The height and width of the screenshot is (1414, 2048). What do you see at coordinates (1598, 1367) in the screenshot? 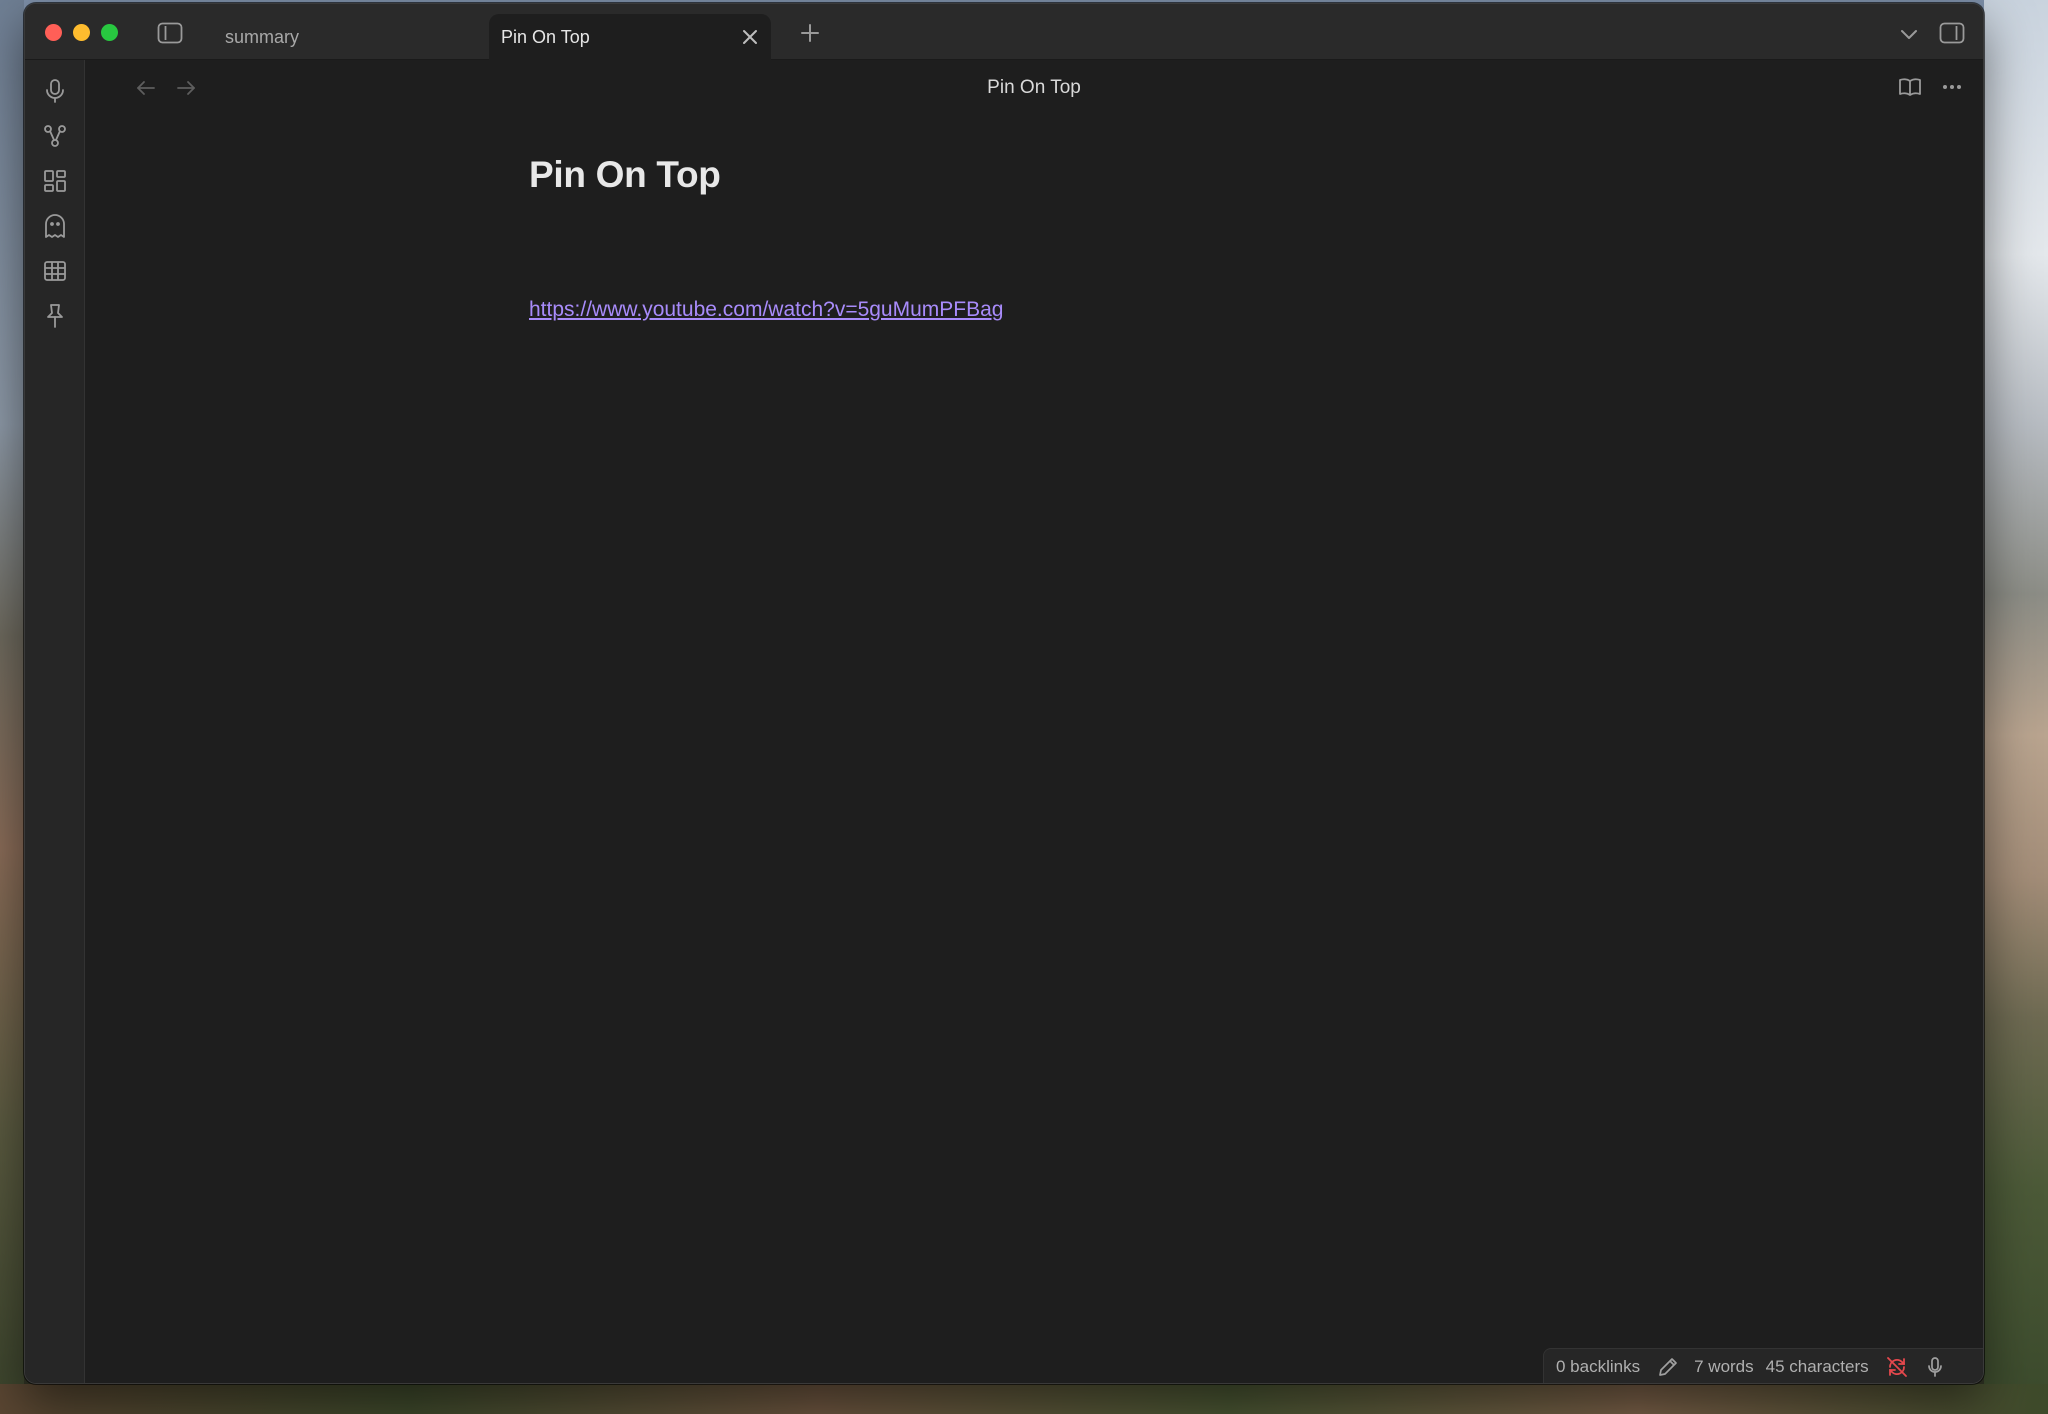
I see `backlinks-count: 0 backlinks` at bounding box center [1598, 1367].